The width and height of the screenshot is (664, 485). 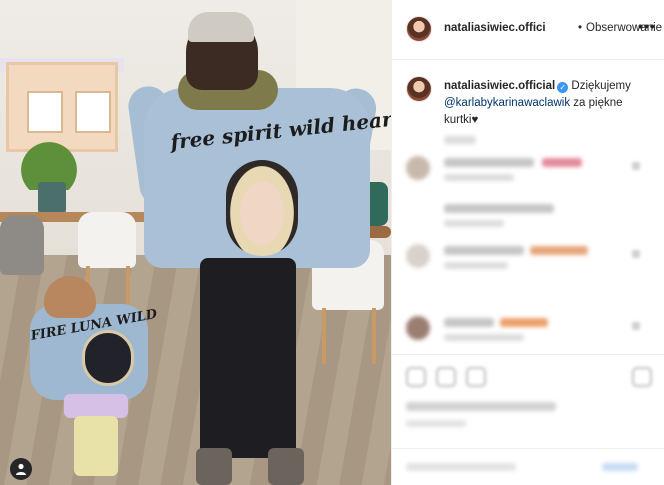 I want to click on child-hair, so click(x=70, y=297).